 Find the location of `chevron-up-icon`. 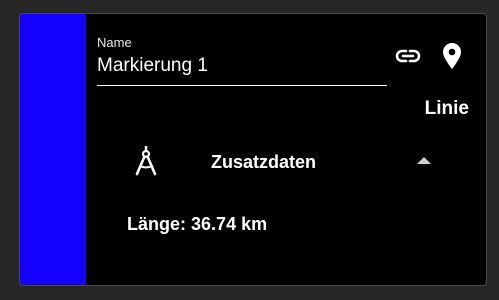

chevron-up-icon is located at coordinates (424, 160).